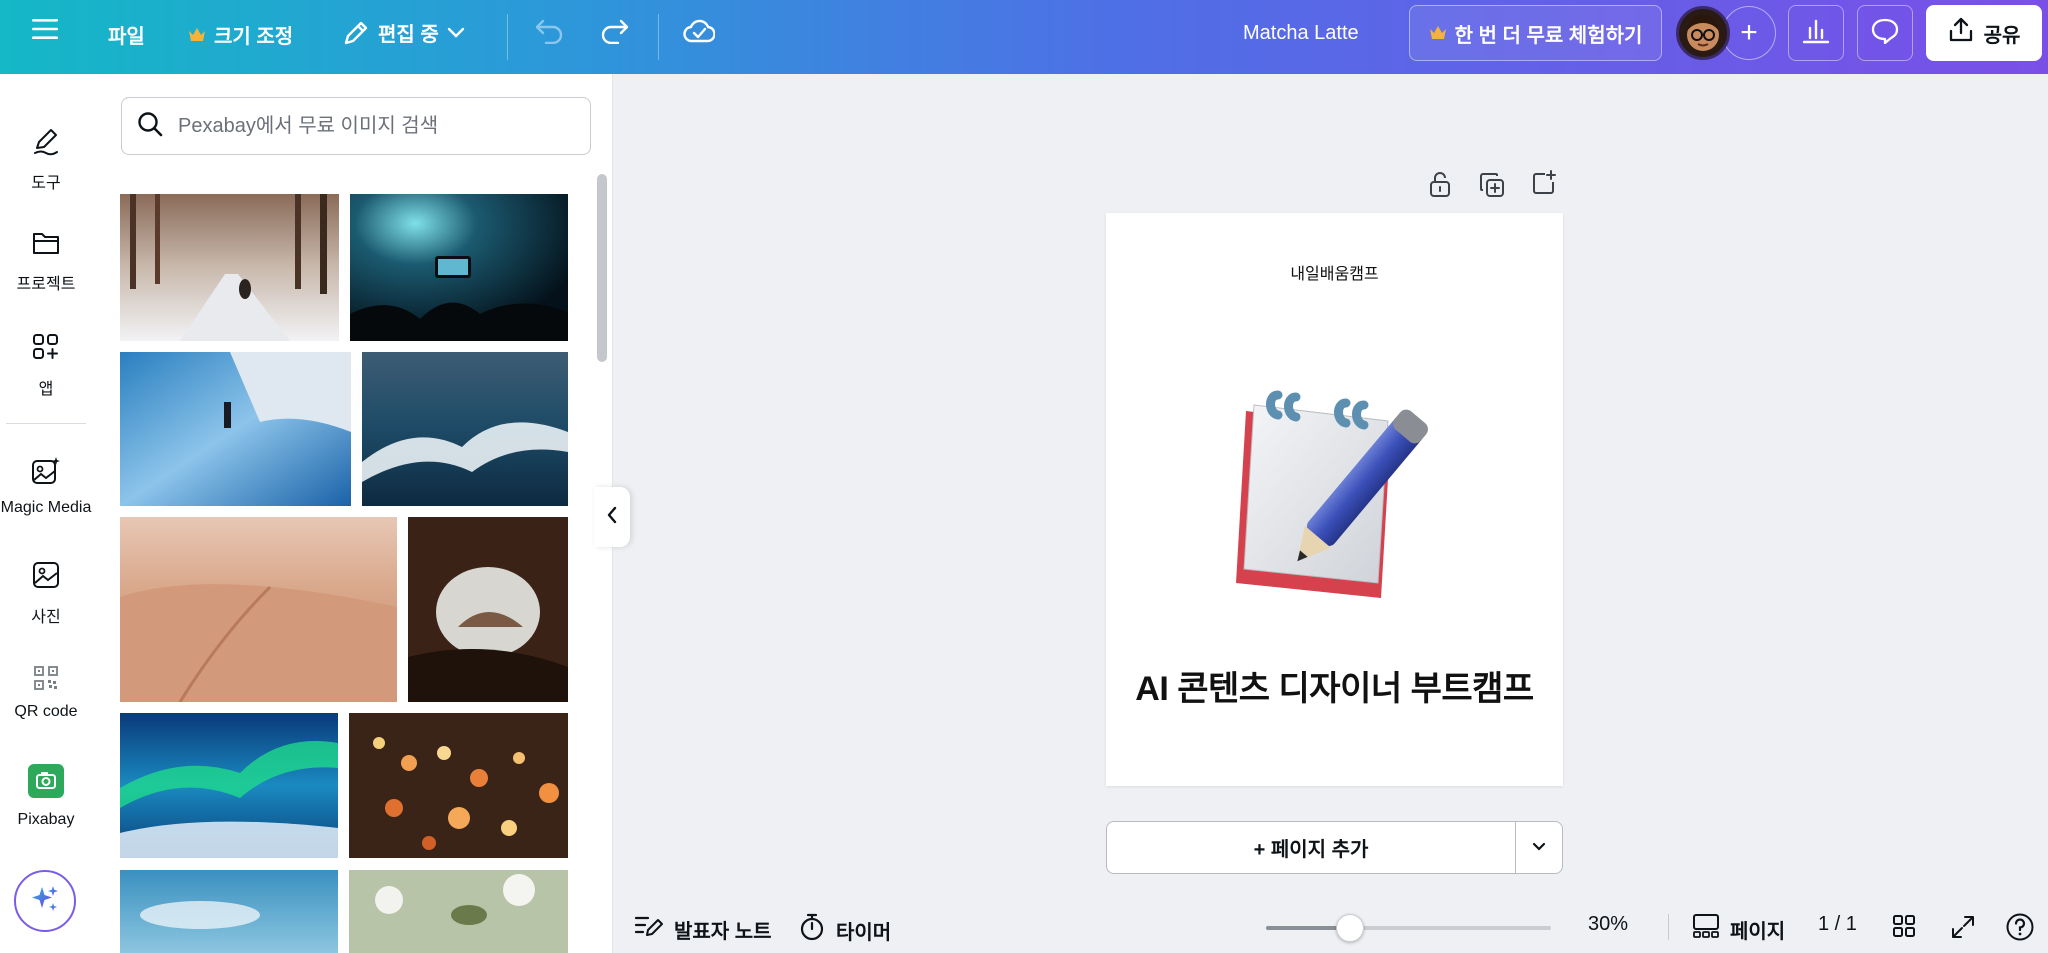 This screenshot has height=953, width=2048. I want to click on rock-arch-photo, so click(488, 609).